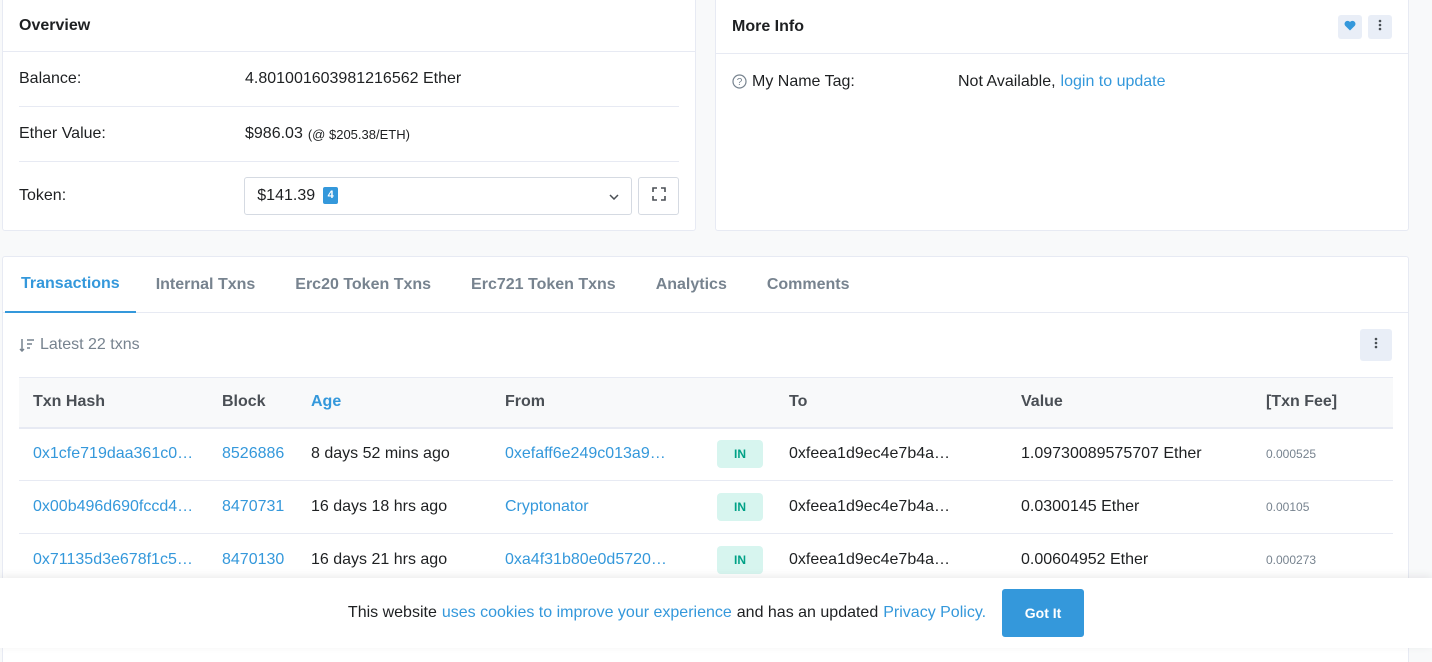  Describe the element at coordinates (891, 403) in the screenshot. I see `col-to: To` at that location.